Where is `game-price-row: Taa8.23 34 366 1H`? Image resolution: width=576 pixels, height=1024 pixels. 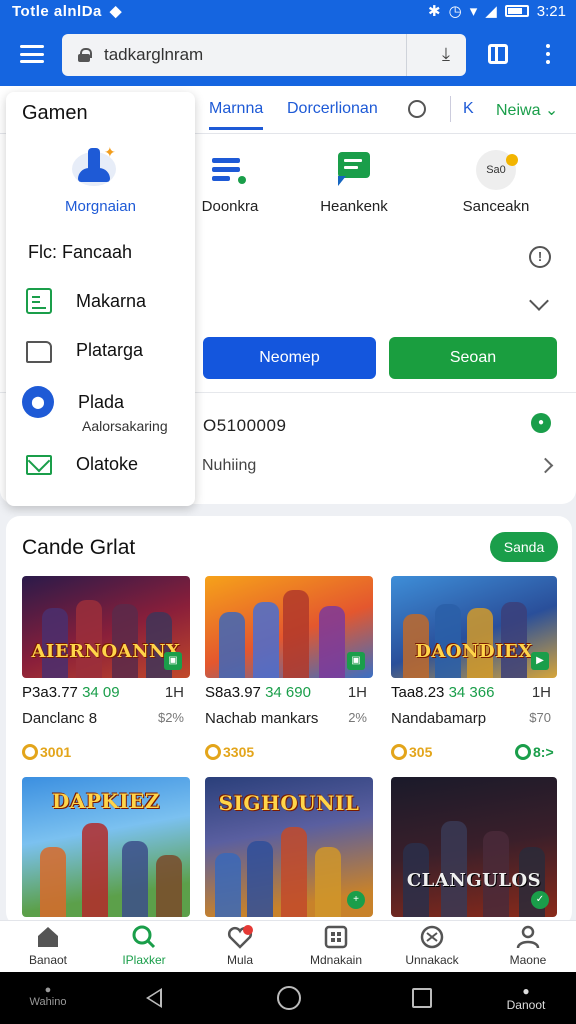 game-price-row: Taa8.23 34 366 1H is located at coordinates (474, 692).